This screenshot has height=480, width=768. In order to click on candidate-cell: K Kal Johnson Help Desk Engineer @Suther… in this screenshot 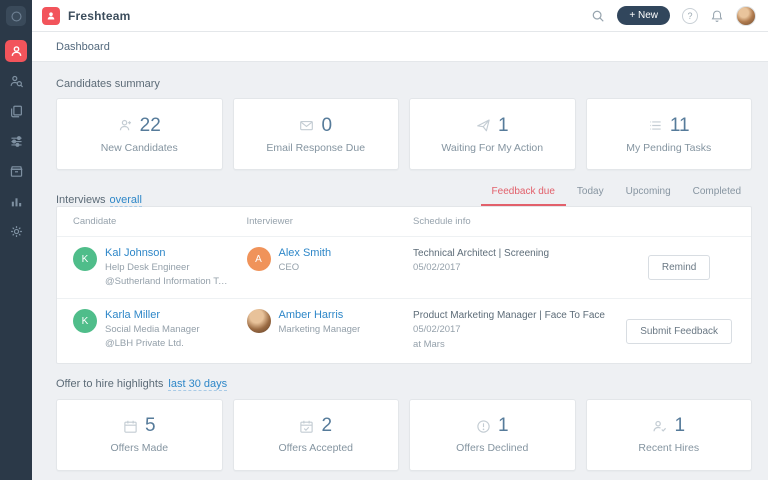, I will do `click(144, 267)`.